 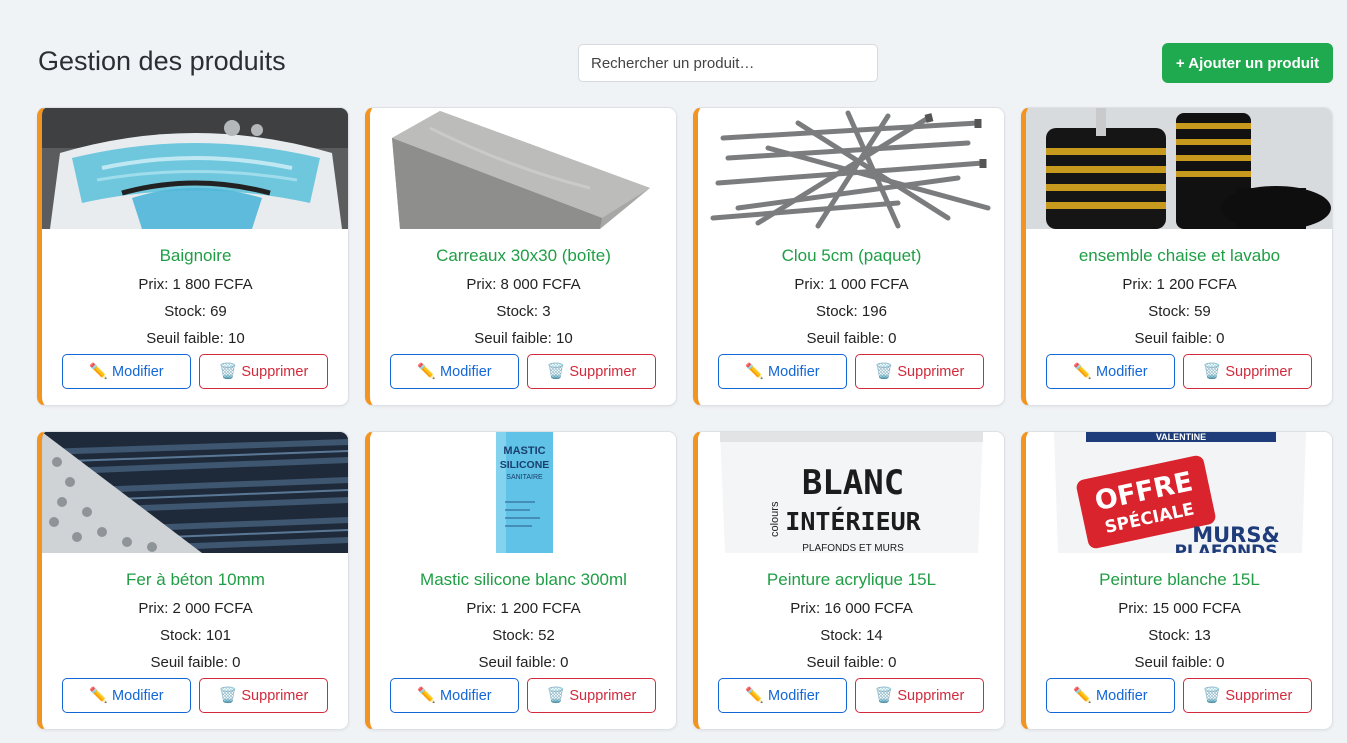 What do you see at coordinates (853, 521) in the screenshot?
I see `bucket-text-interieur: INTÉRIEUR` at bounding box center [853, 521].